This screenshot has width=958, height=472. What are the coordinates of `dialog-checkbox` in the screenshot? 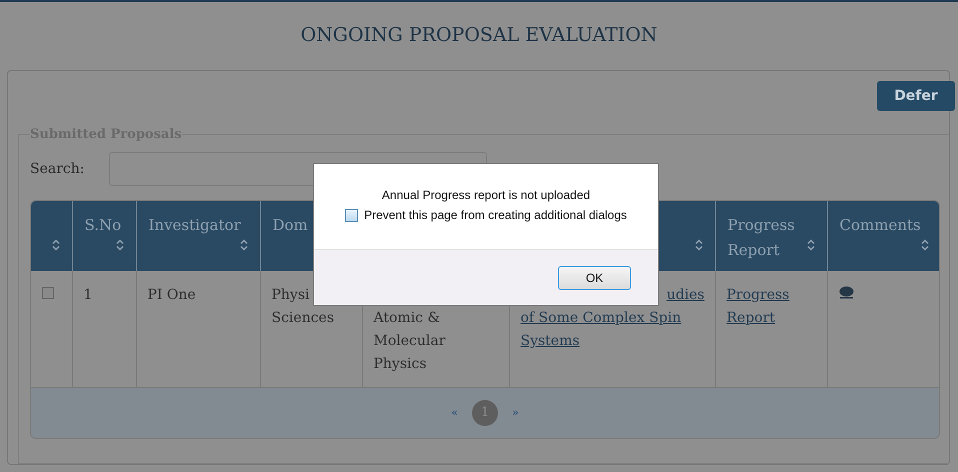 It's located at (351, 215).